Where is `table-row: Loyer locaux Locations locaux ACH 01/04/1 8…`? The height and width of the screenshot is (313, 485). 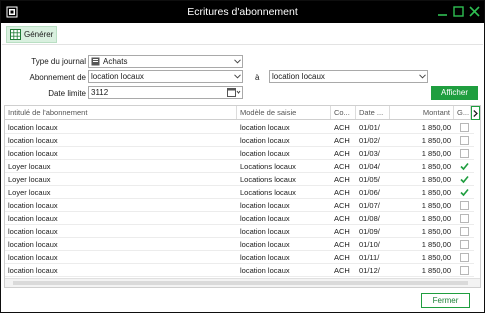
table-row: Loyer locaux Locations locaux ACH 01/04/1 8… is located at coordinates (239, 166).